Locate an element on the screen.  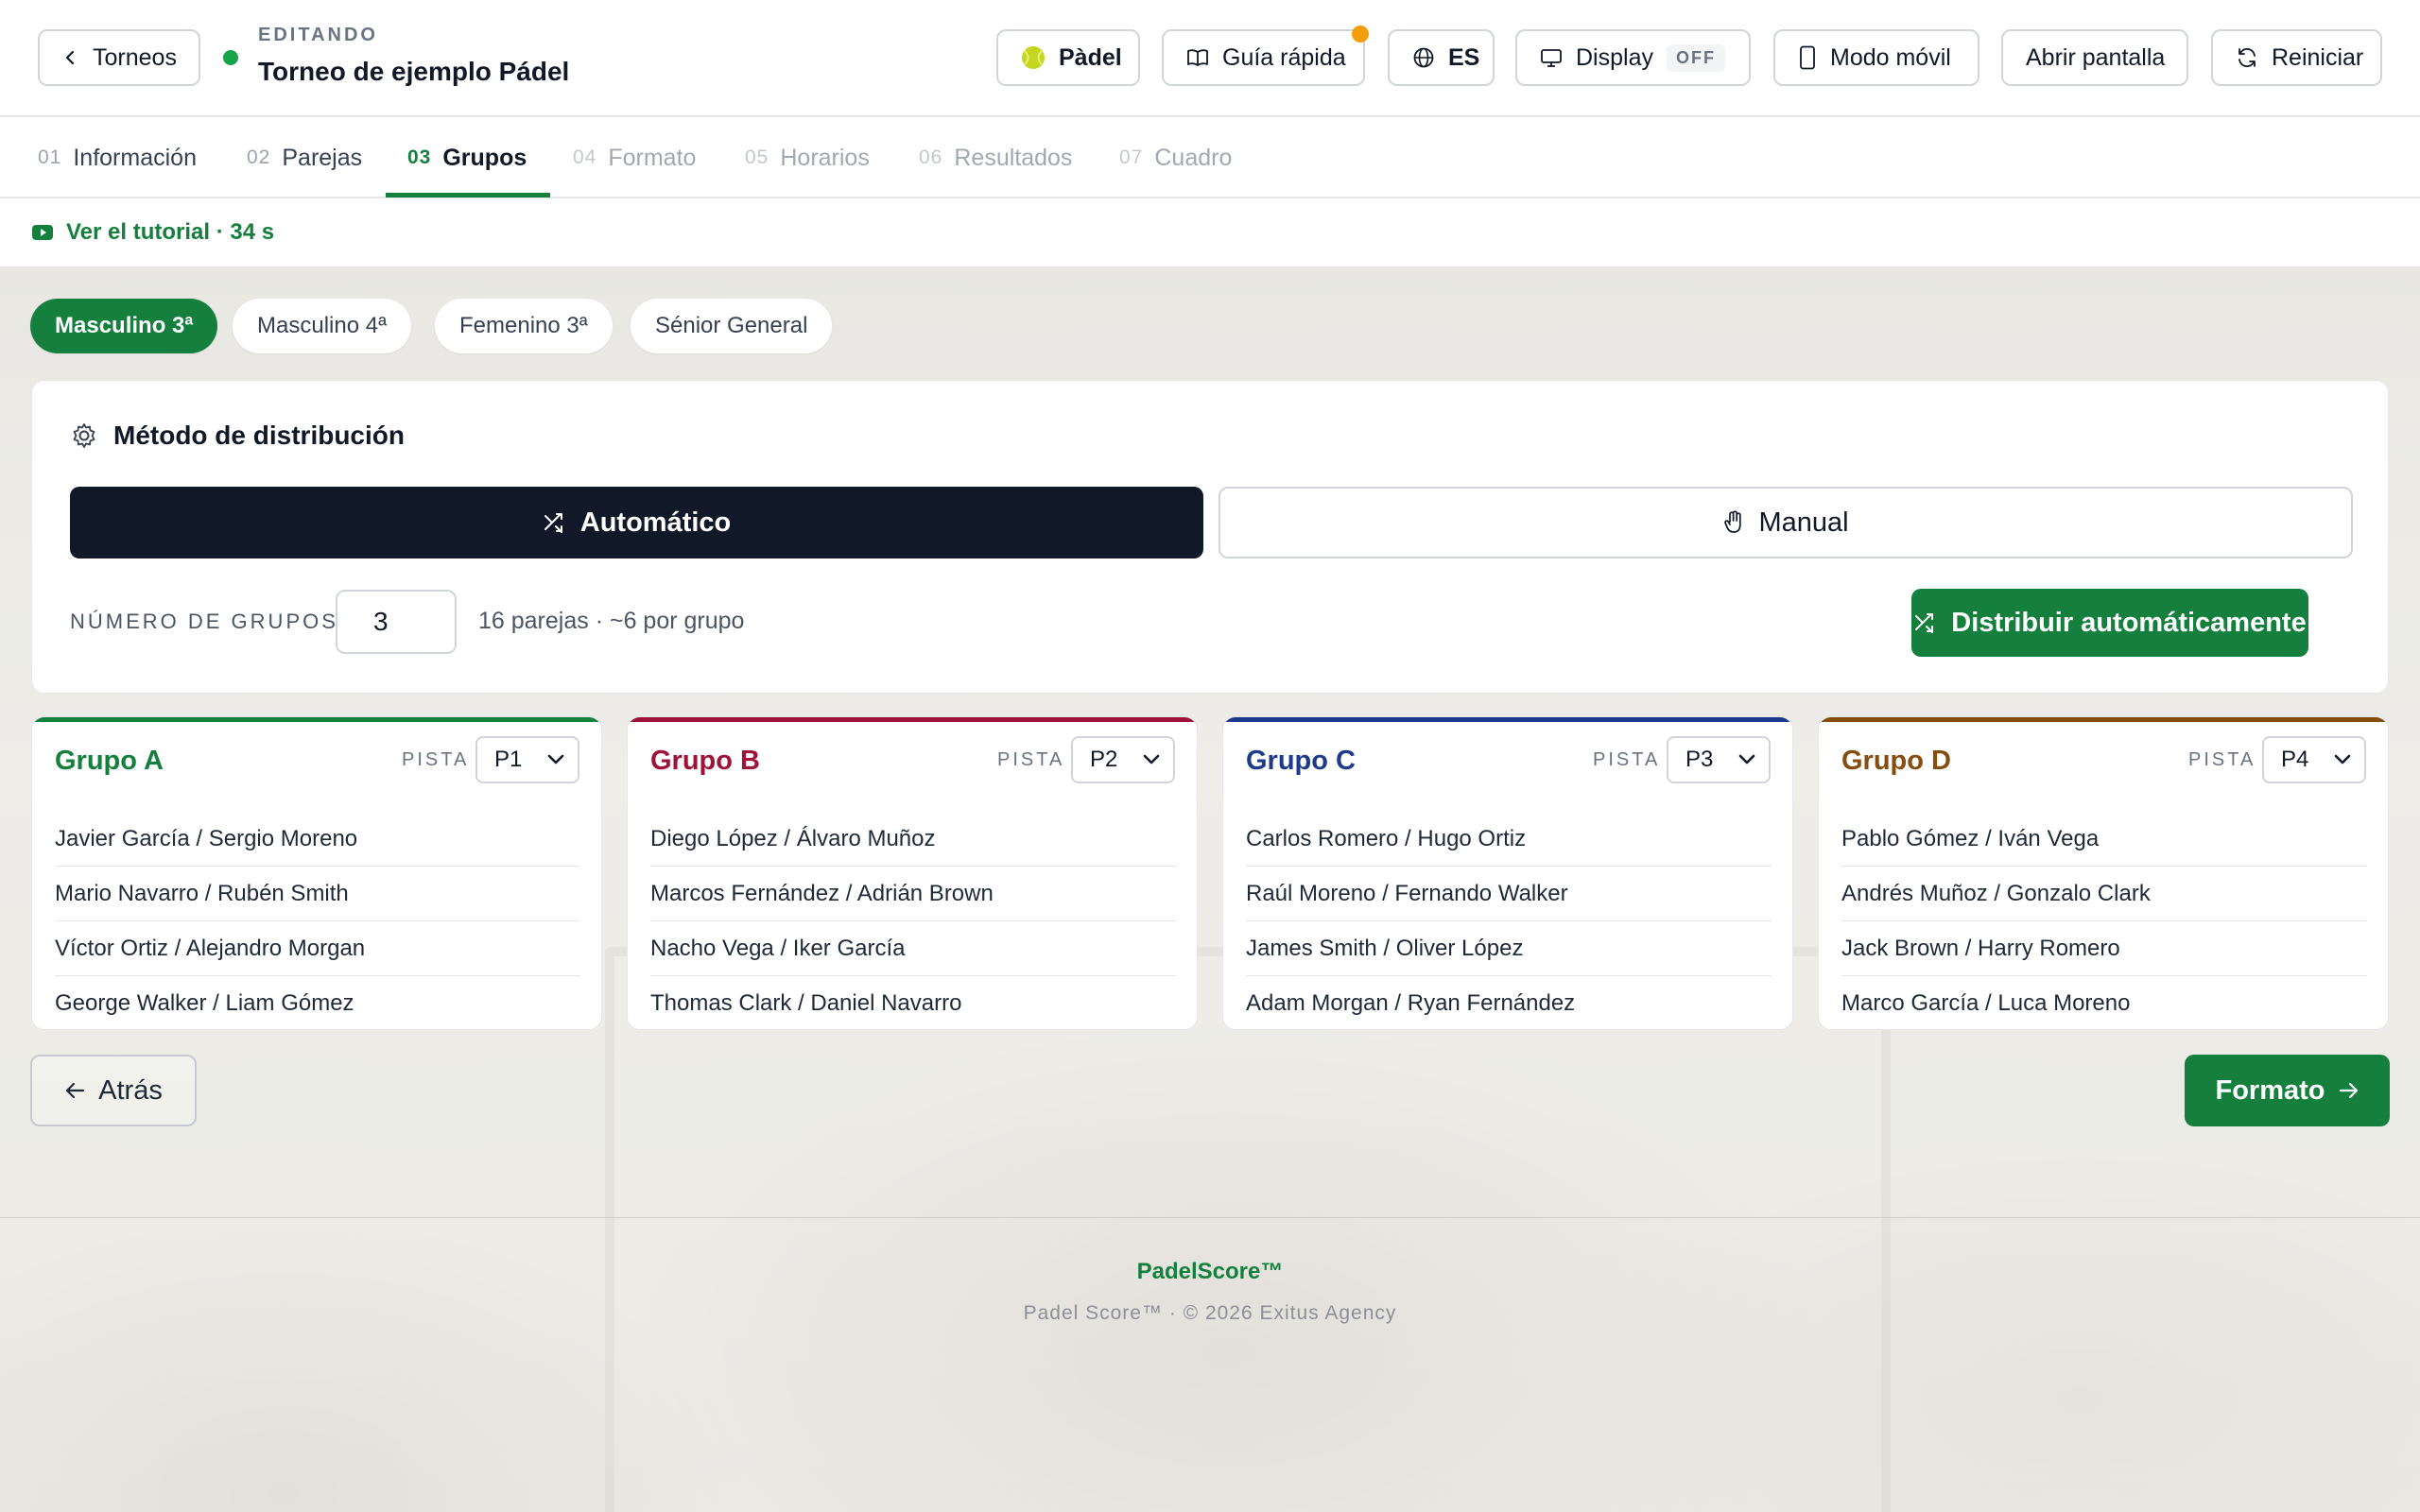
pista-select: P1 is located at coordinates (527, 759).